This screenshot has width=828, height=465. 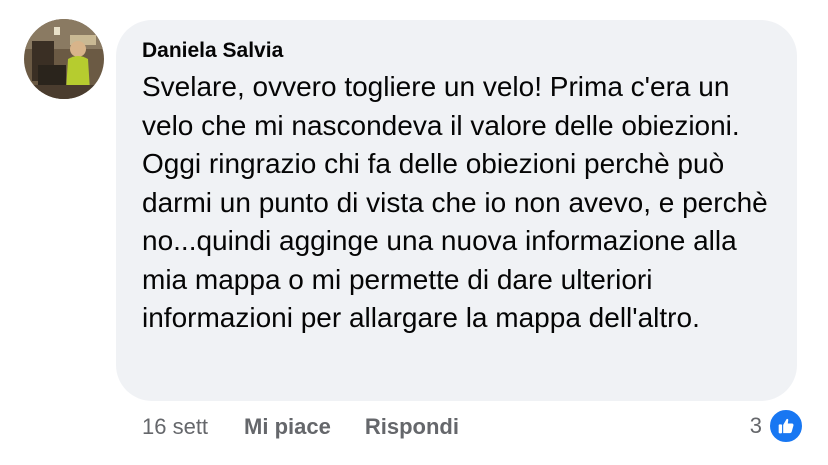 What do you see at coordinates (755, 425) in the screenshot?
I see `reaction-count: 3` at bounding box center [755, 425].